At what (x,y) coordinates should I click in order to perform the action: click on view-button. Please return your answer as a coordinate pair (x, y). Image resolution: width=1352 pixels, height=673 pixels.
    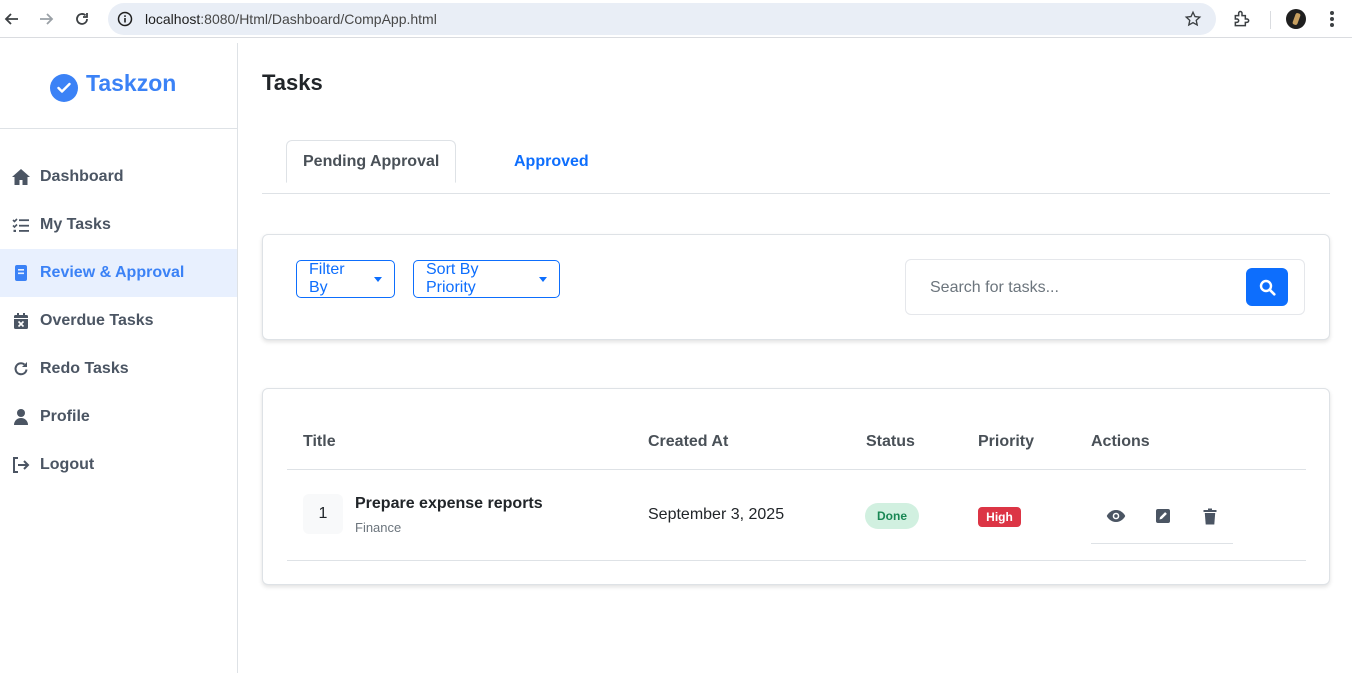
    Looking at the image, I should click on (1116, 516).